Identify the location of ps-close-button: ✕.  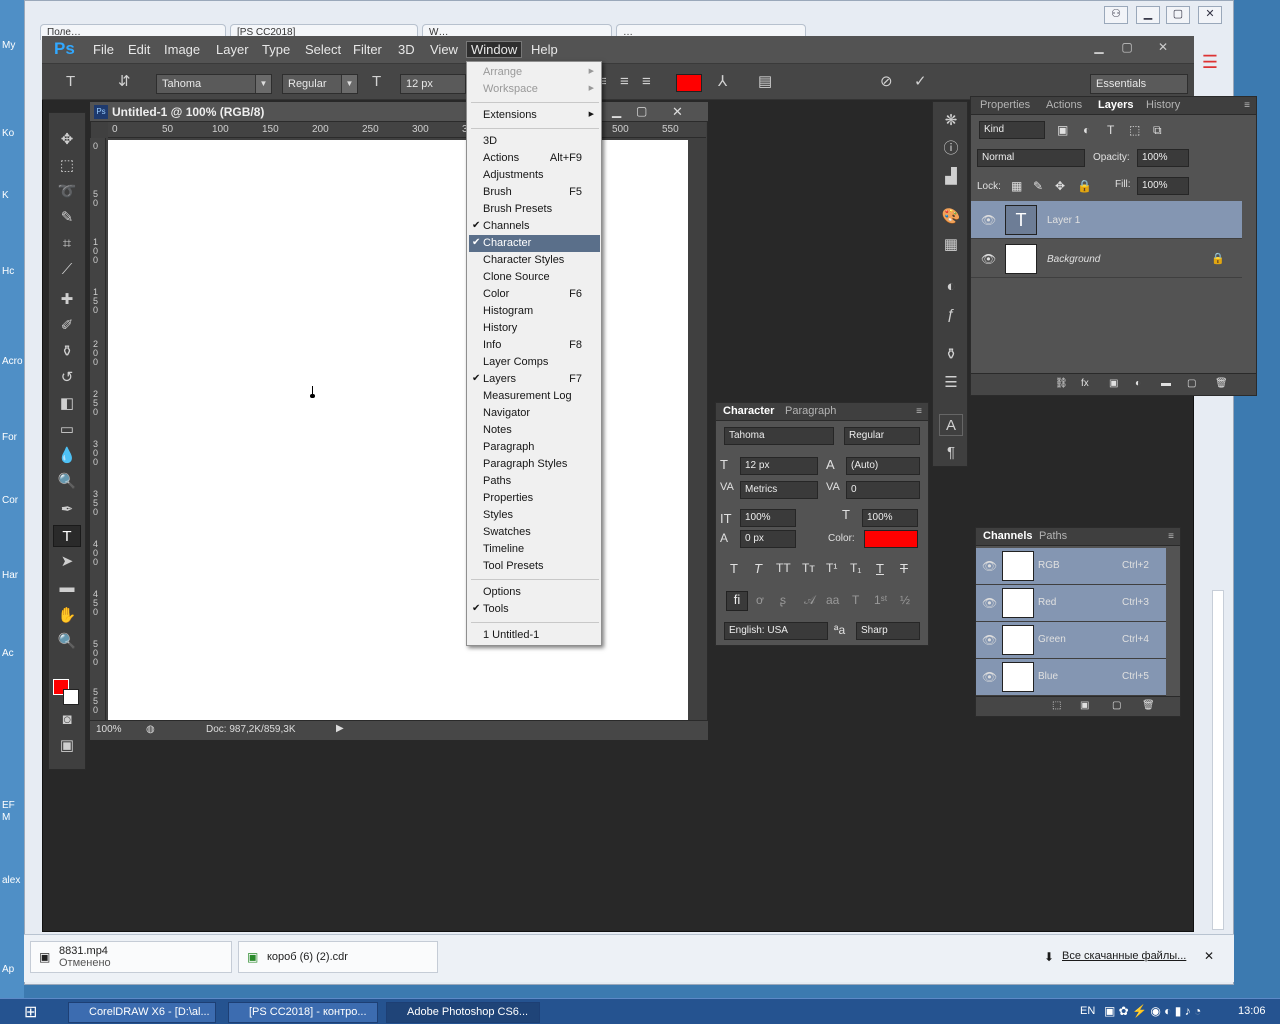
(1163, 49).